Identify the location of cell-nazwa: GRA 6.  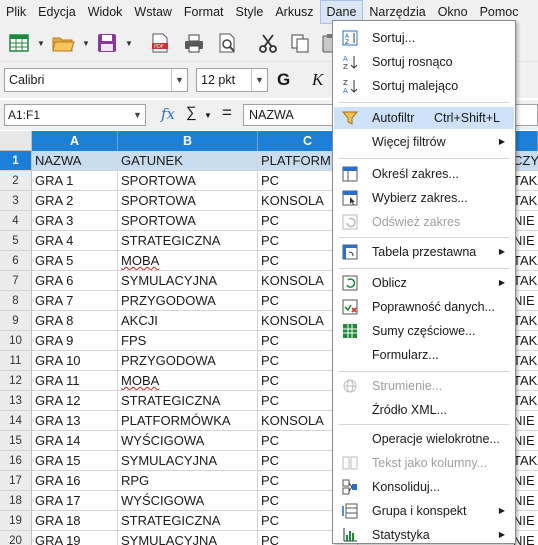
(75, 281).